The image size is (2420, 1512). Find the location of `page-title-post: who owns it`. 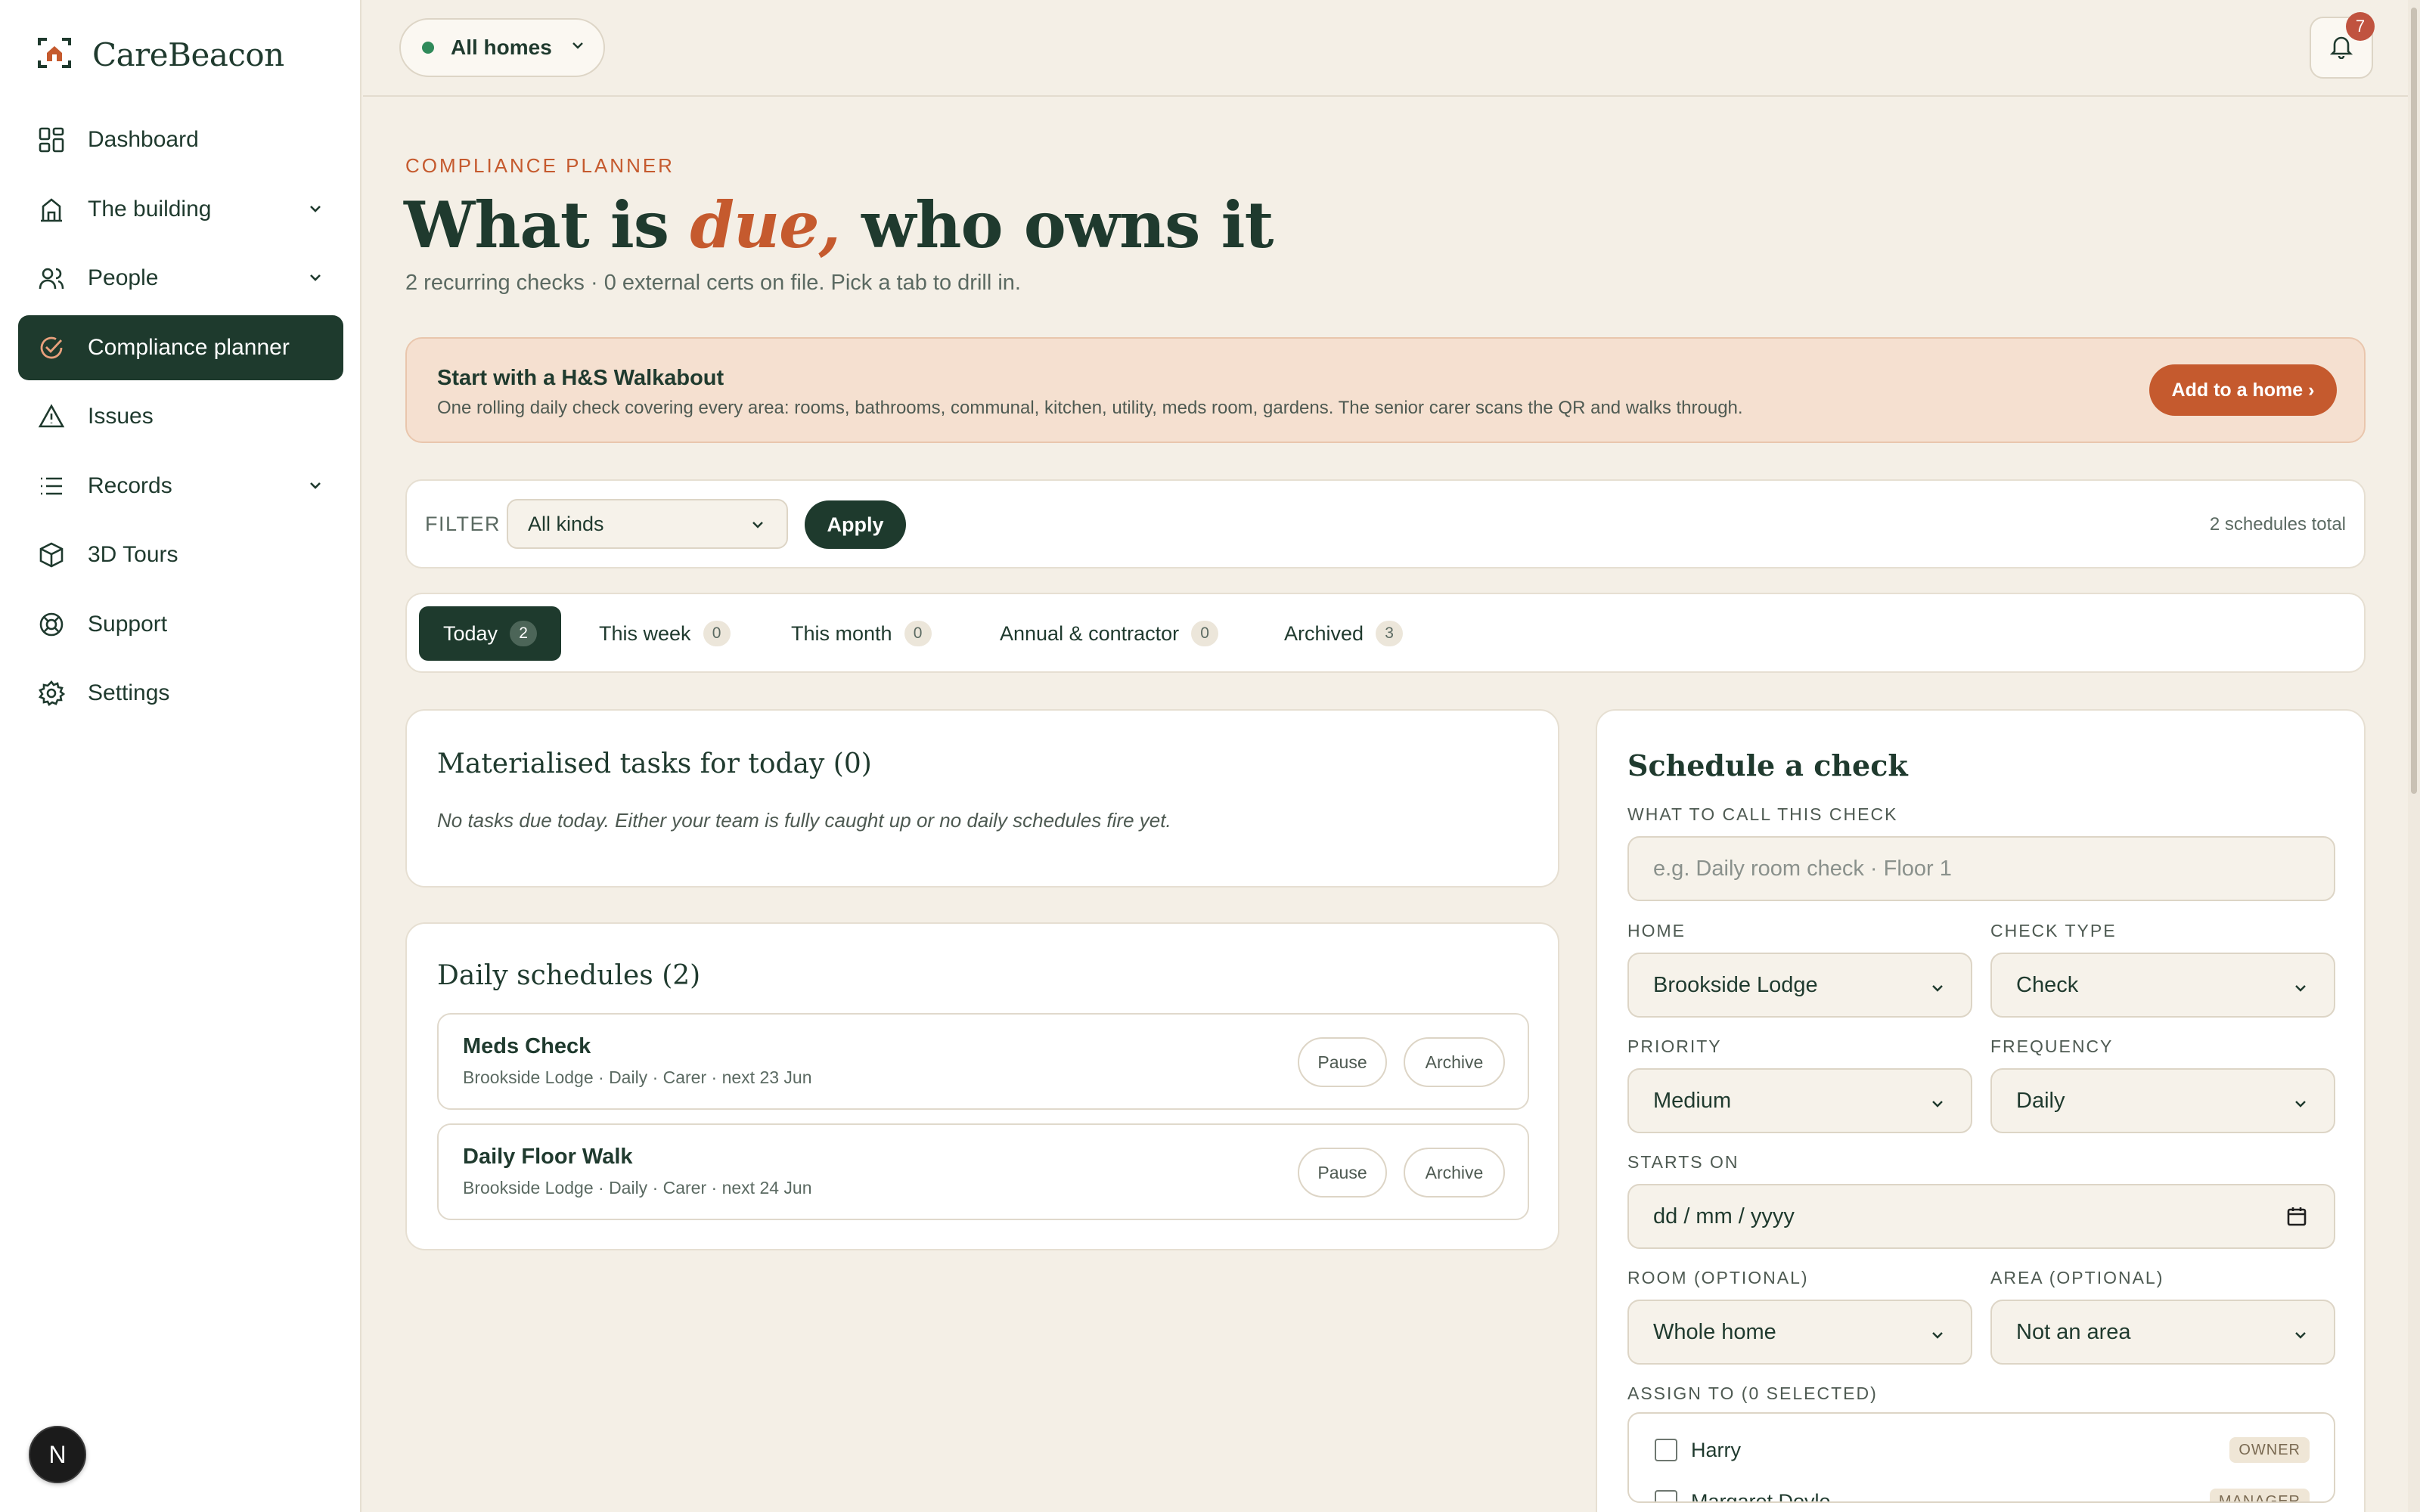

page-title-post: who owns it is located at coordinates (1056, 224).